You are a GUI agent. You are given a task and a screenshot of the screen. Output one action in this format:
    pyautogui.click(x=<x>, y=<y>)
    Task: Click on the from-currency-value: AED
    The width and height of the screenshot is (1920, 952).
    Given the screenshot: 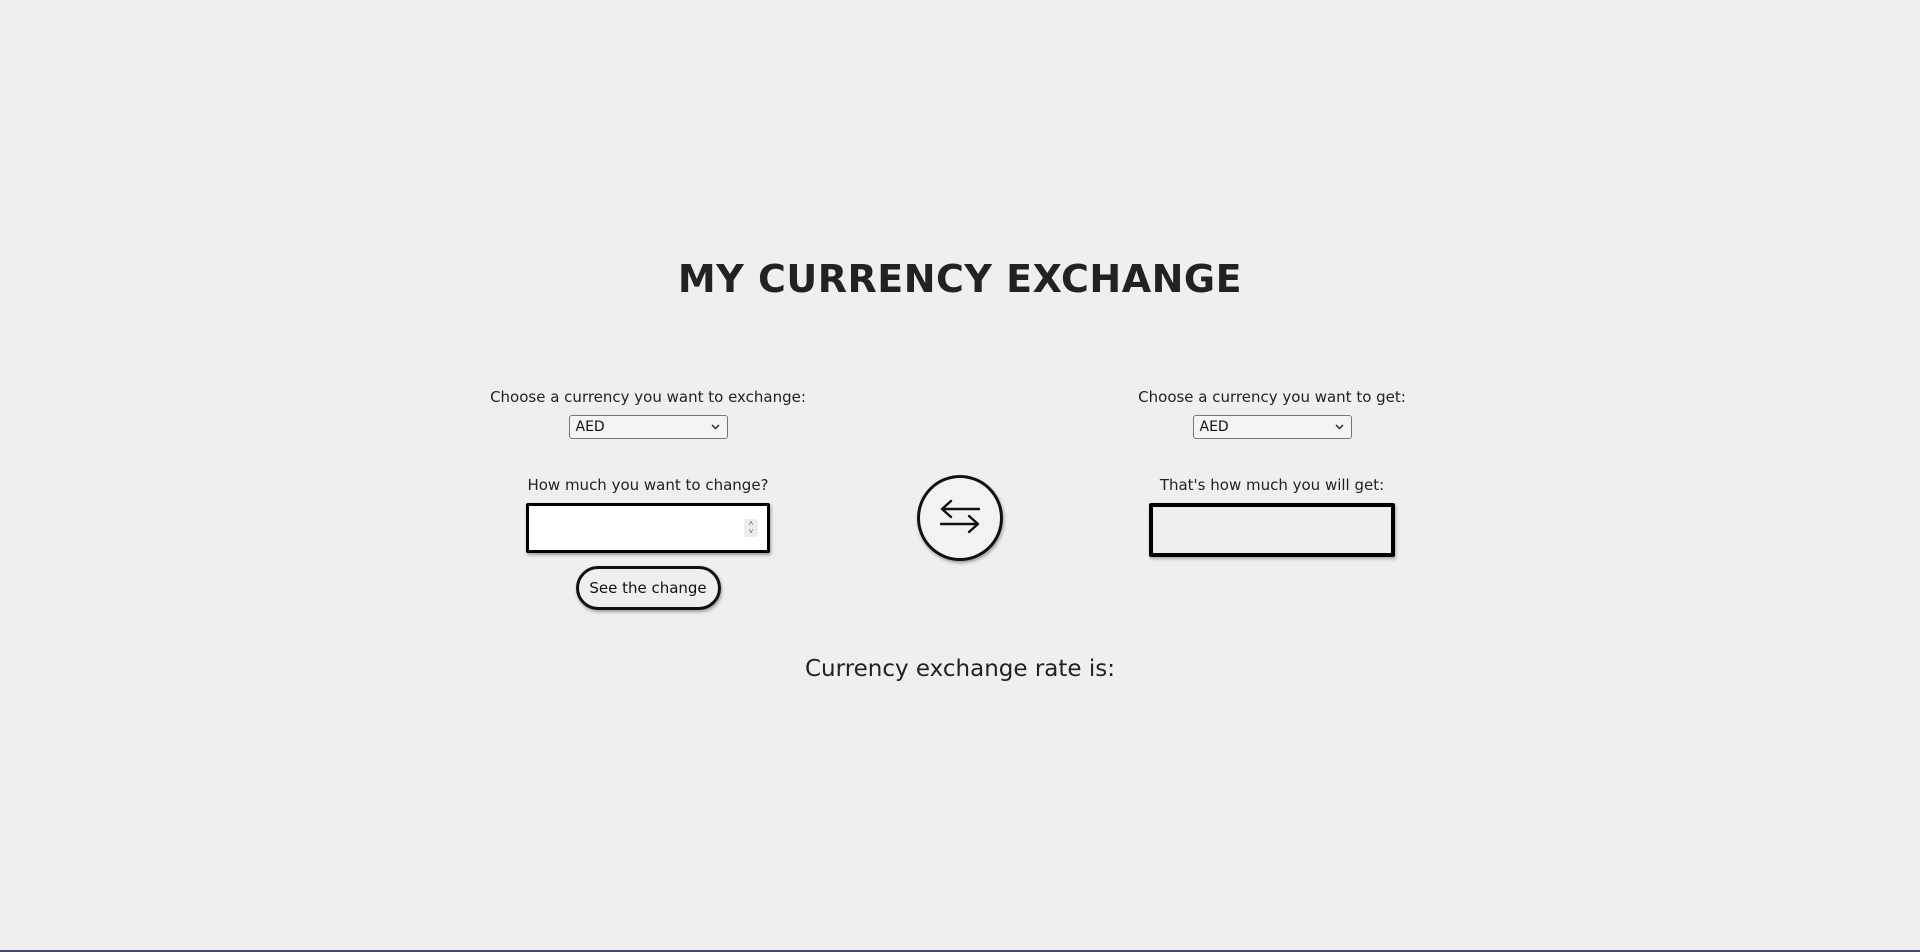 What is the action you would take?
    pyautogui.click(x=590, y=427)
    